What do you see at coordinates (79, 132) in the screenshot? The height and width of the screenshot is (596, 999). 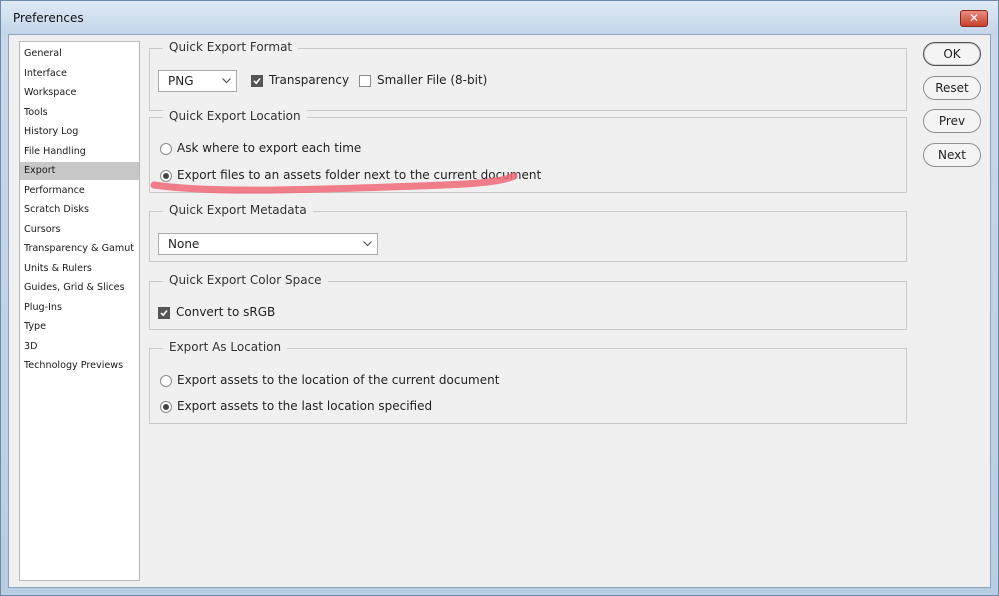 I see `sidebar-item-history-log: History Log` at bounding box center [79, 132].